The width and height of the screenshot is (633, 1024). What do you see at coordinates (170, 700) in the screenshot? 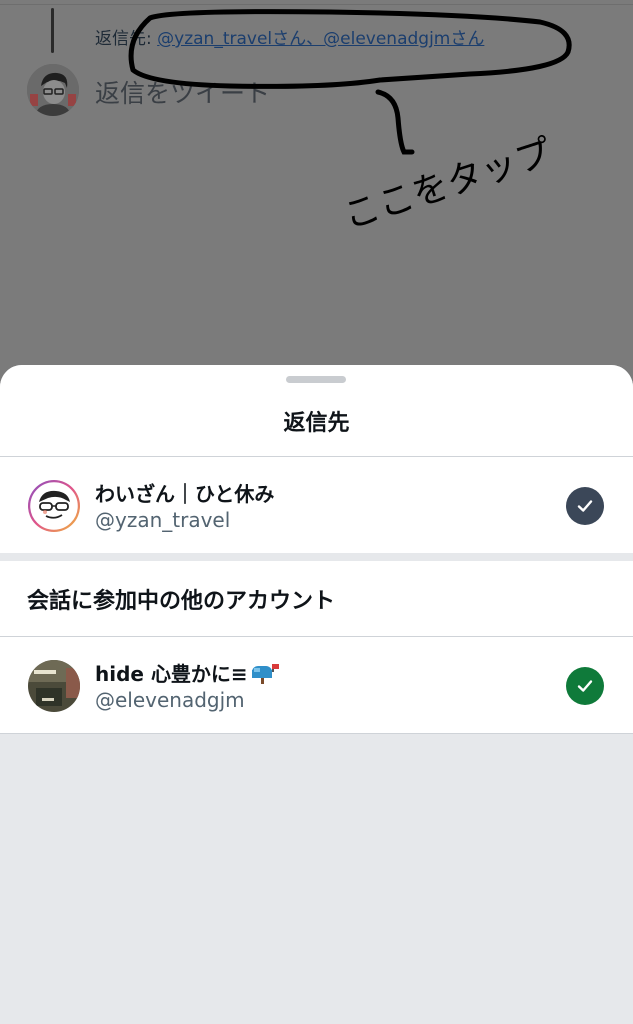
I see `account-handle: @elevenadgjm` at bounding box center [170, 700].